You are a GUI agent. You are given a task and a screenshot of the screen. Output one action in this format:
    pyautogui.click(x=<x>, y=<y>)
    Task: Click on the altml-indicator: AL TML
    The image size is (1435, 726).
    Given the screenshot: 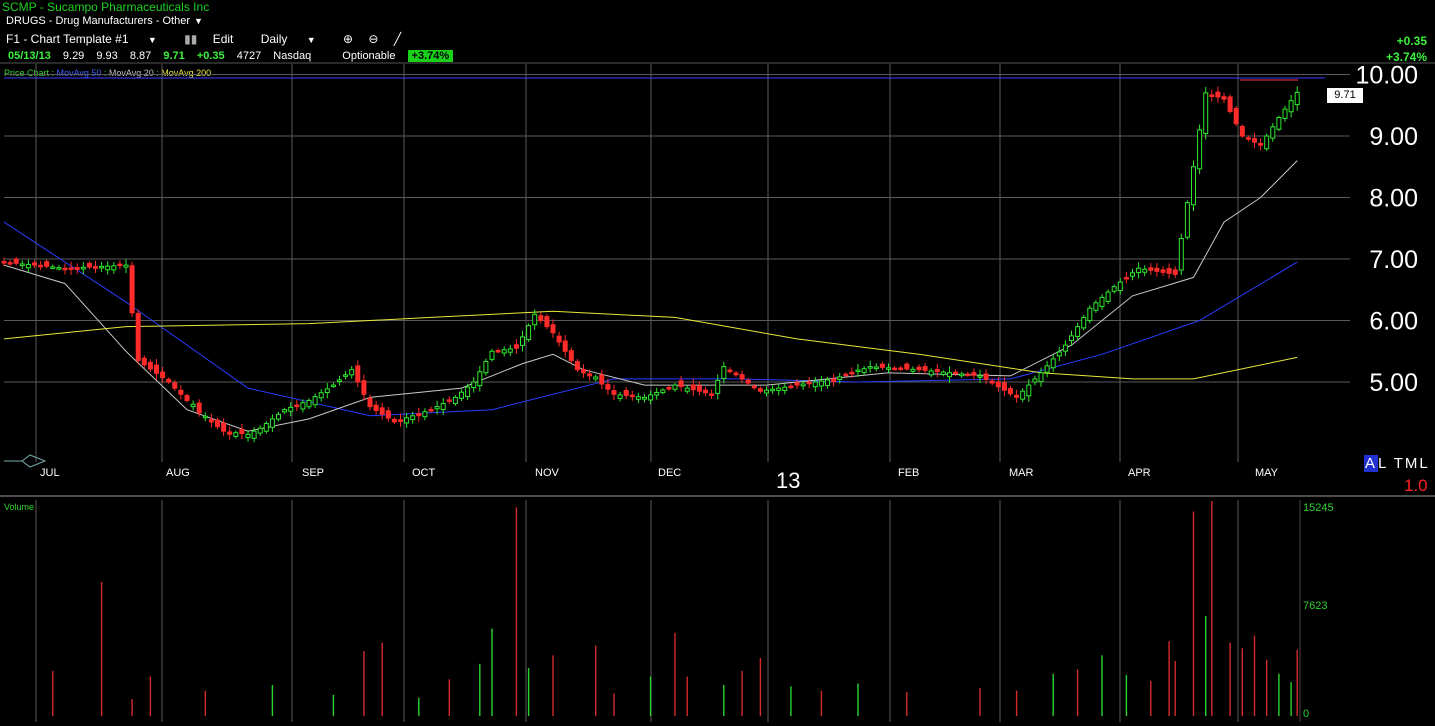 What is the action you would take?
    pyautogui.click(x=1397, y=463)
    